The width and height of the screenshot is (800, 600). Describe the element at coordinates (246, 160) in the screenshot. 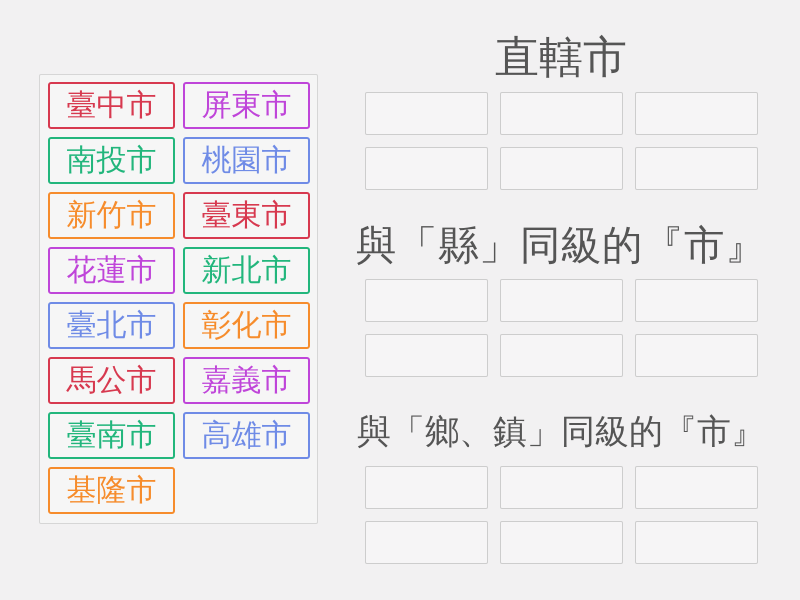

I see `city-tile: 桃園市` at that location.